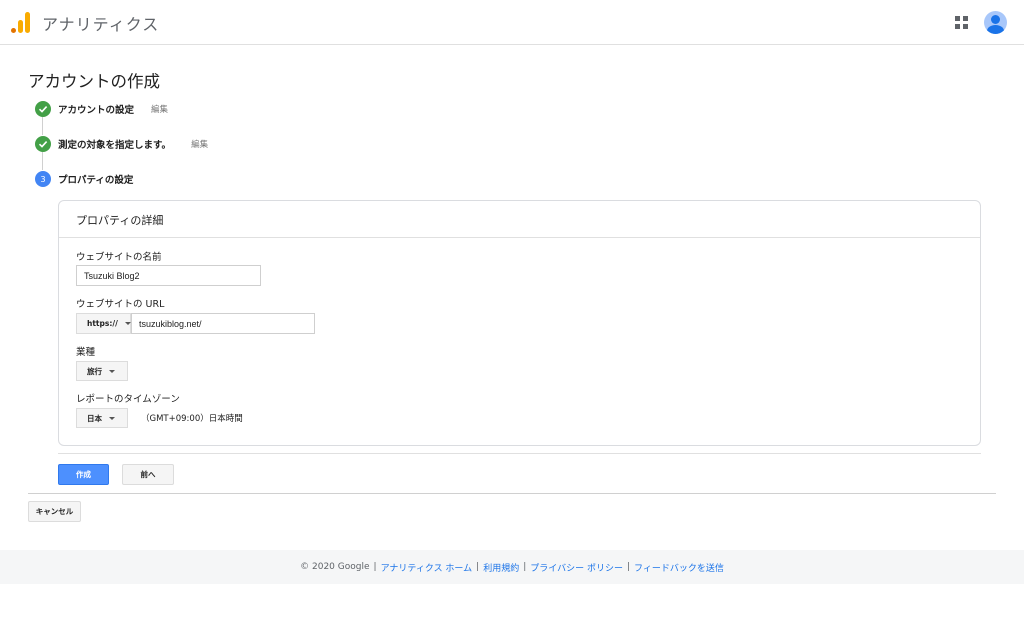 This screenshot has width=1024, height=640. What do you see at coordinates (223, 323) in the screenshot?
I see `site-url-input: tsuzukiblog.net/` at bounding box center [223, 323].